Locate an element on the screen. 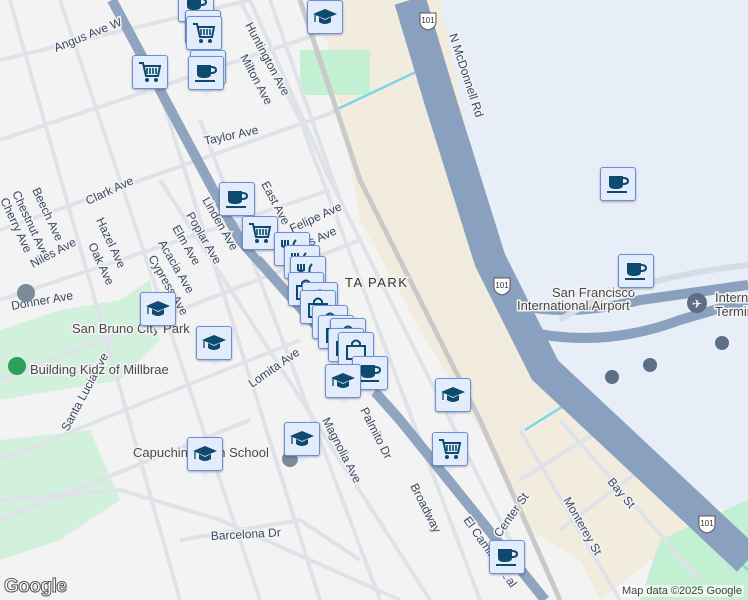  map-attribution: Map data ©2025 Google is located at coordinates (681, 591).